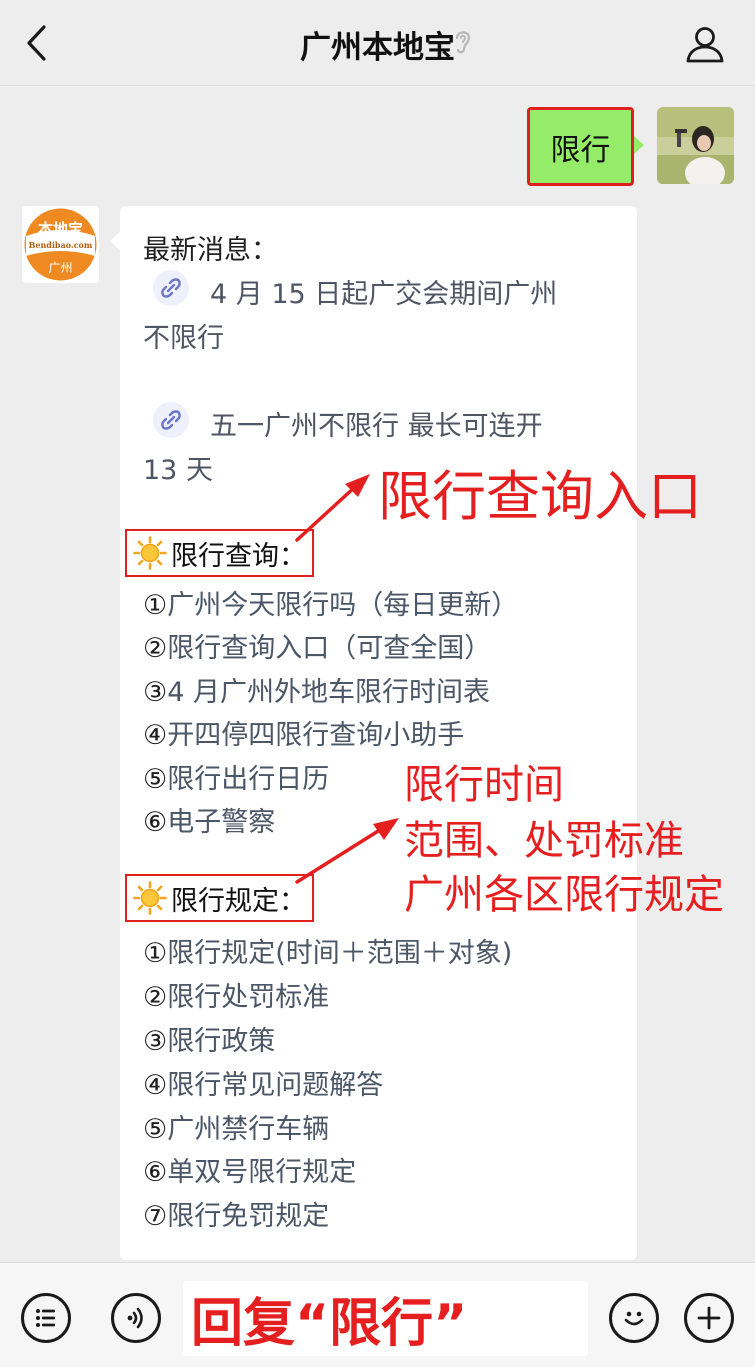 The image size is (755, 1367). Describe the element at coordinates (238, 901) in the screenshot. I see `section-rules-title: 限行规定：` at that location.